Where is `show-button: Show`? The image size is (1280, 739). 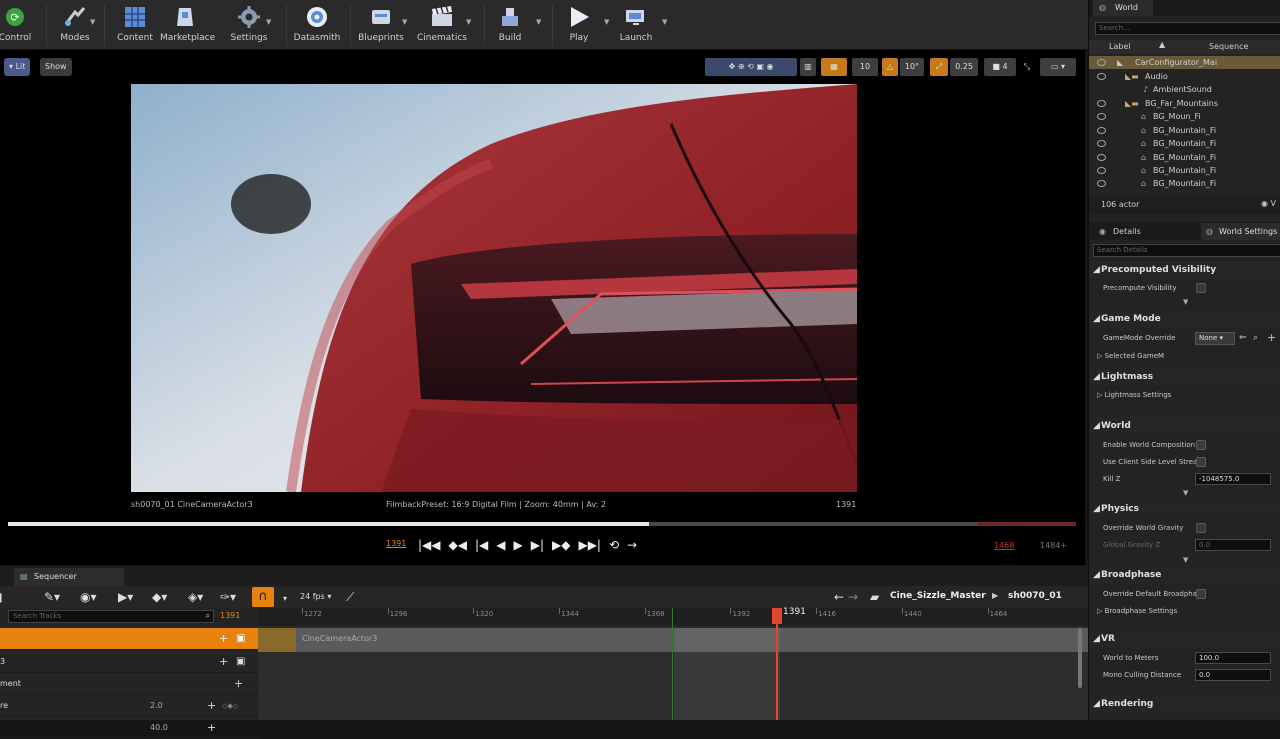 show-button: Show is located at coordinates (56, 67).